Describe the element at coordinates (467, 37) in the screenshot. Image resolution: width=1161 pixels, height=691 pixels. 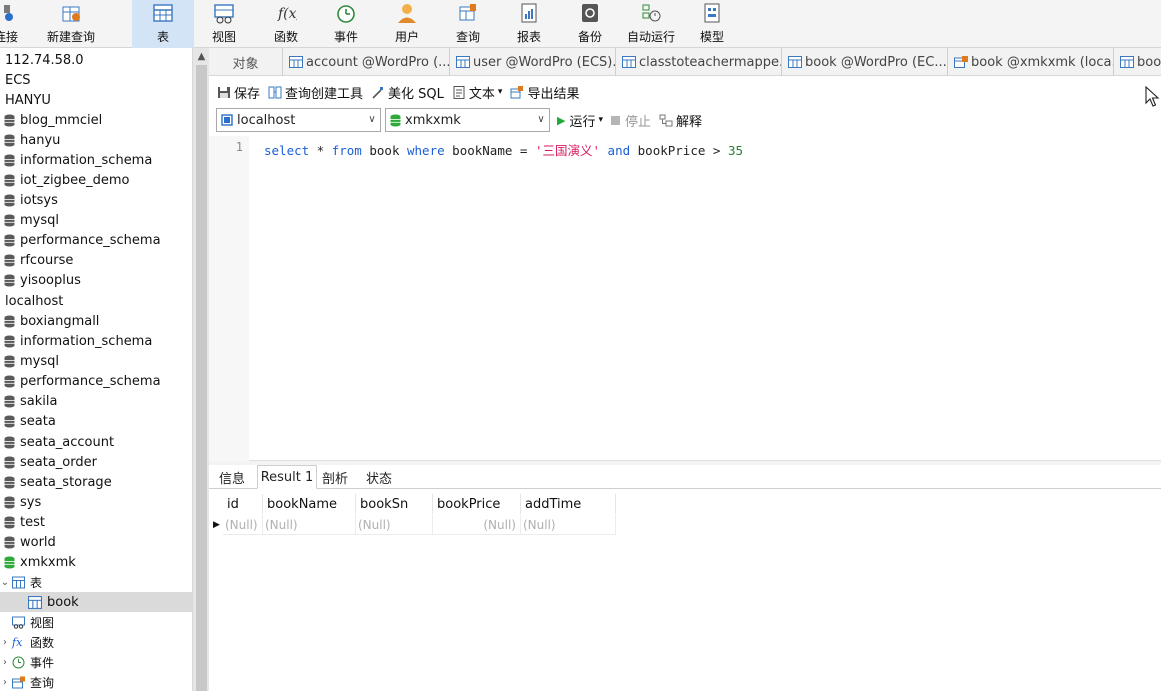
I see `toolbar-query-label: 查询` at that location.